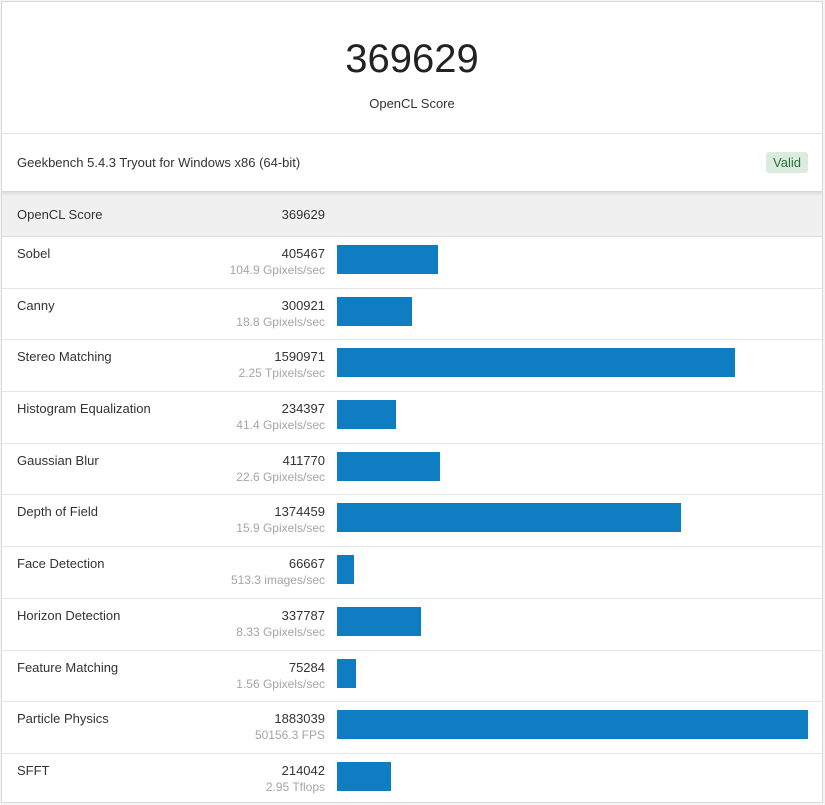 The height and width of the screenshot is (805, 825). Describe the element at coordinates (299, 719) in the screenshot. I see `workload-score: 1883039` at that location.